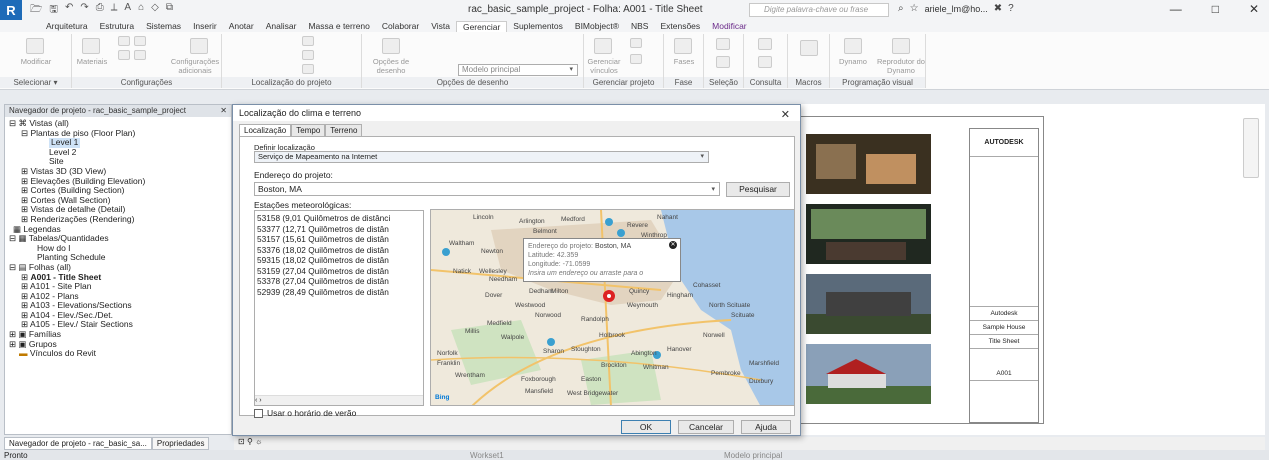 This screenshot has width=1269, height=460. I want to click on list-item: 53157 (15,61 Quilômetros de distân, so click(339, 239).